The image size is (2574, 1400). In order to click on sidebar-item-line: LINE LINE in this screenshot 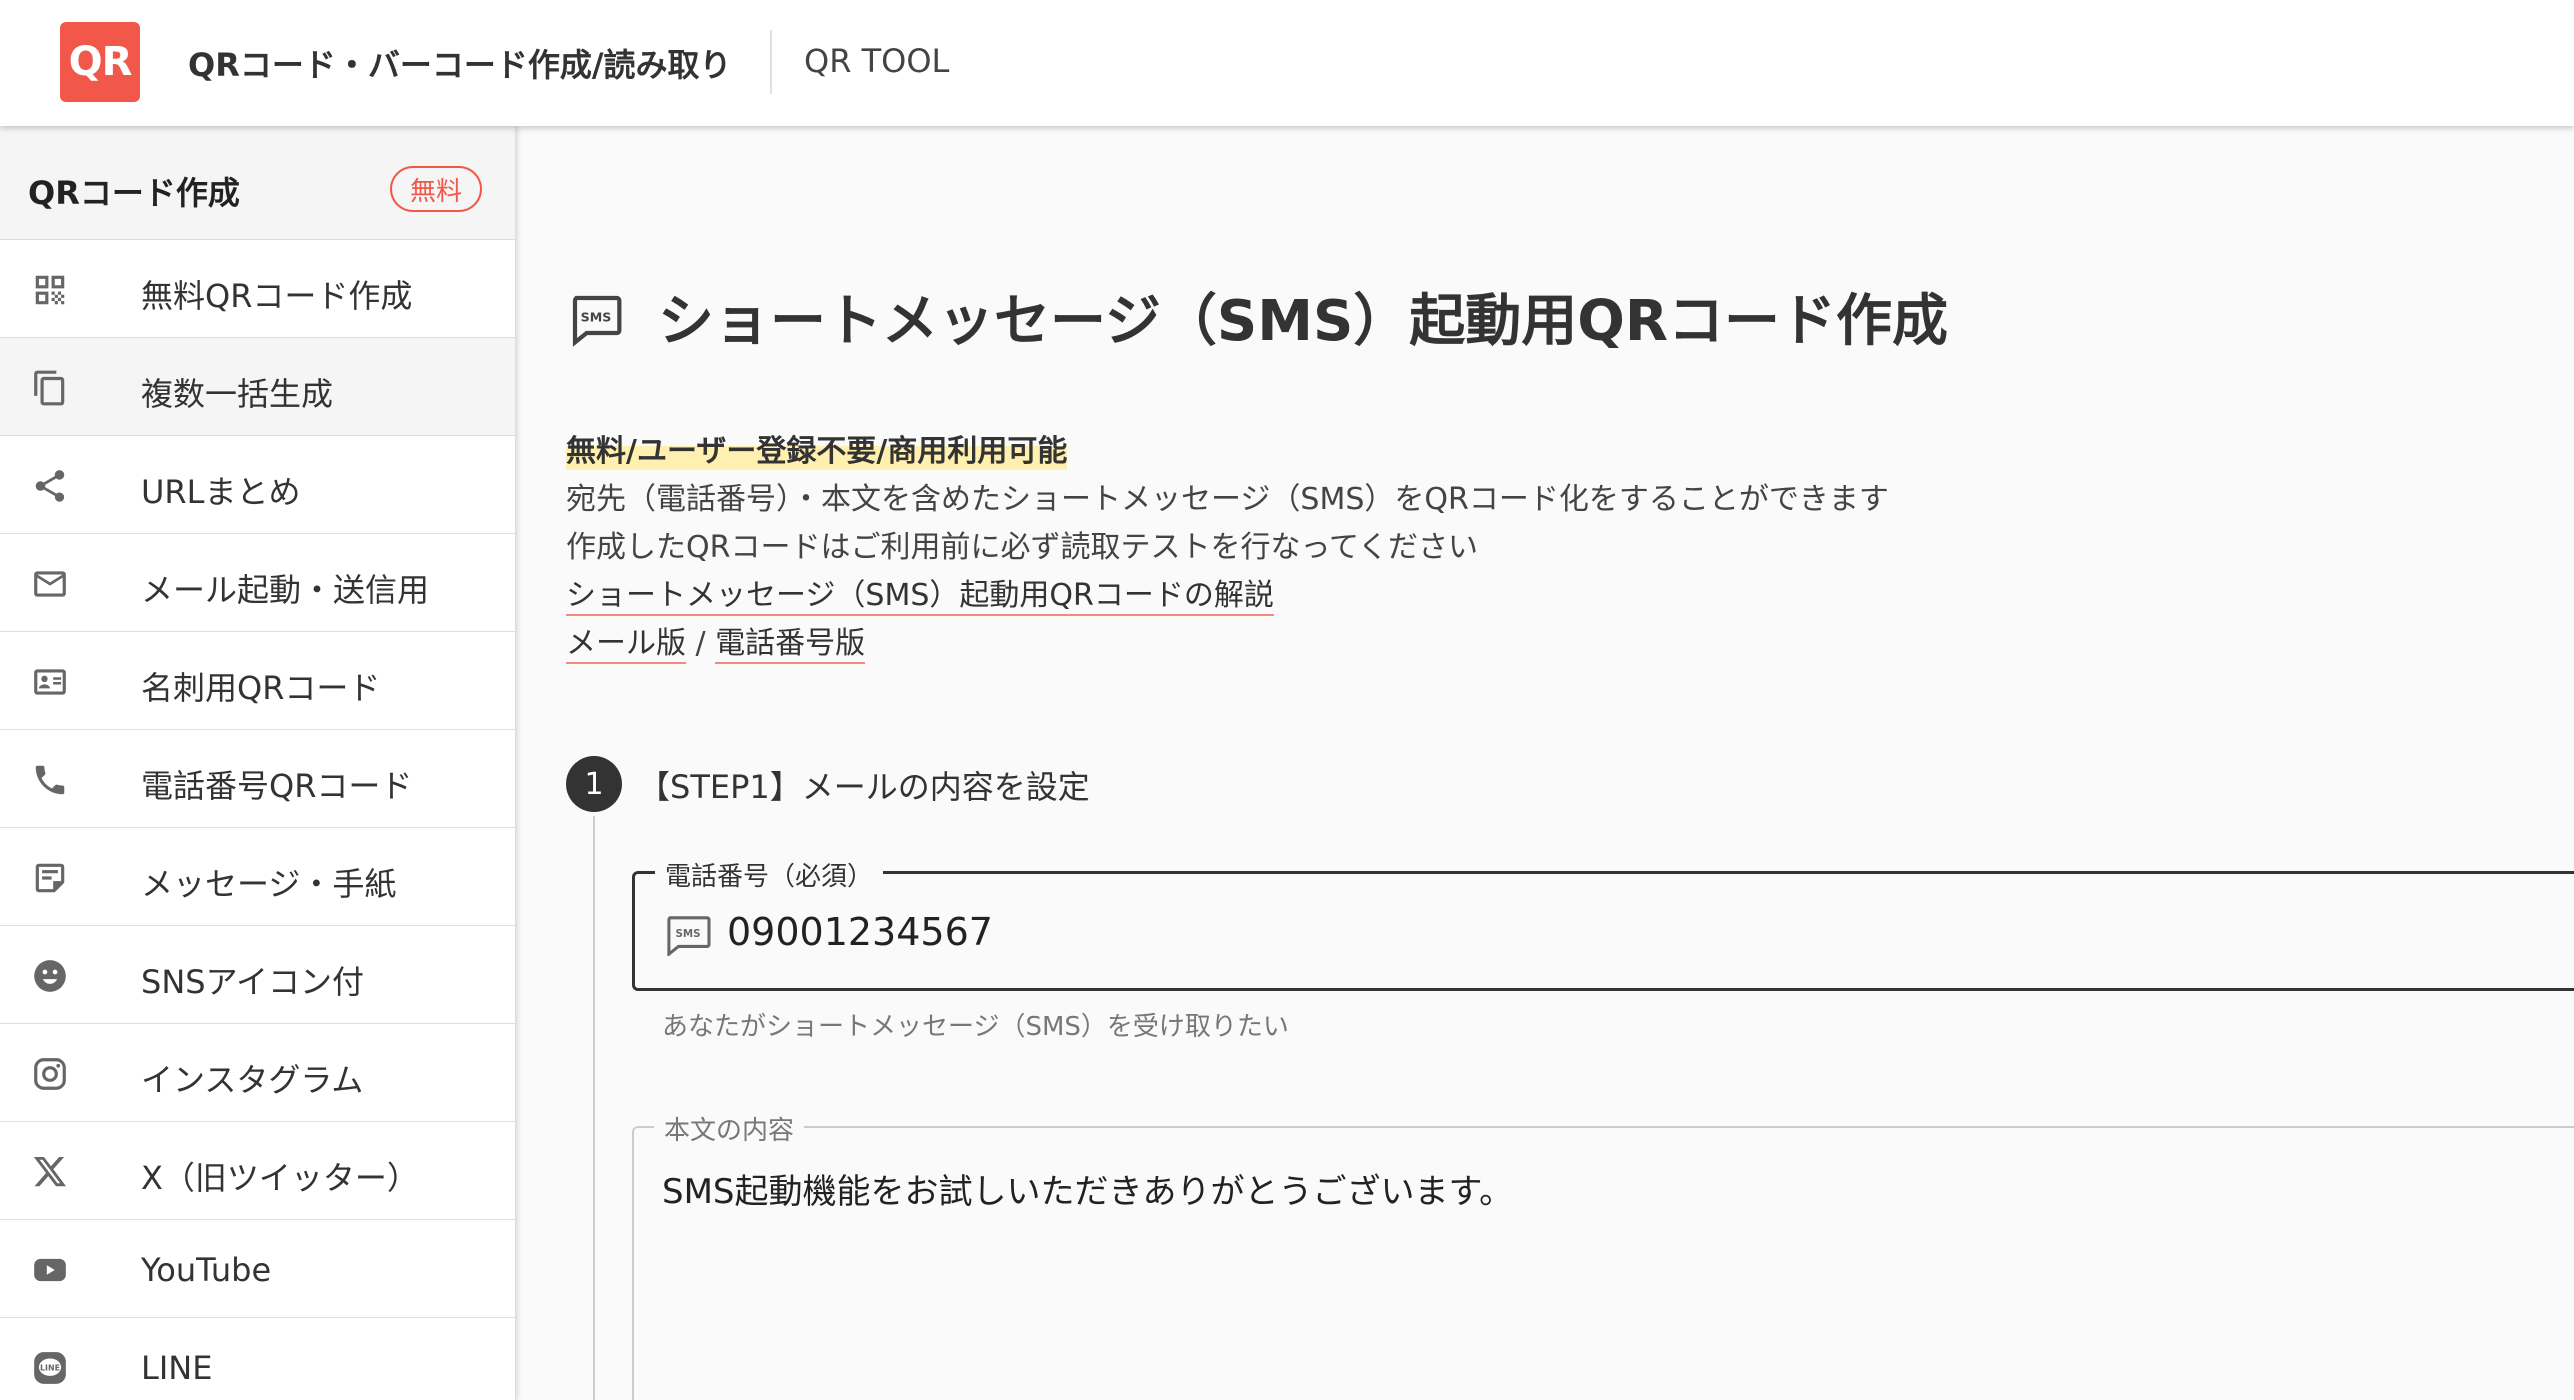, I will do `click(257, 1359)`.